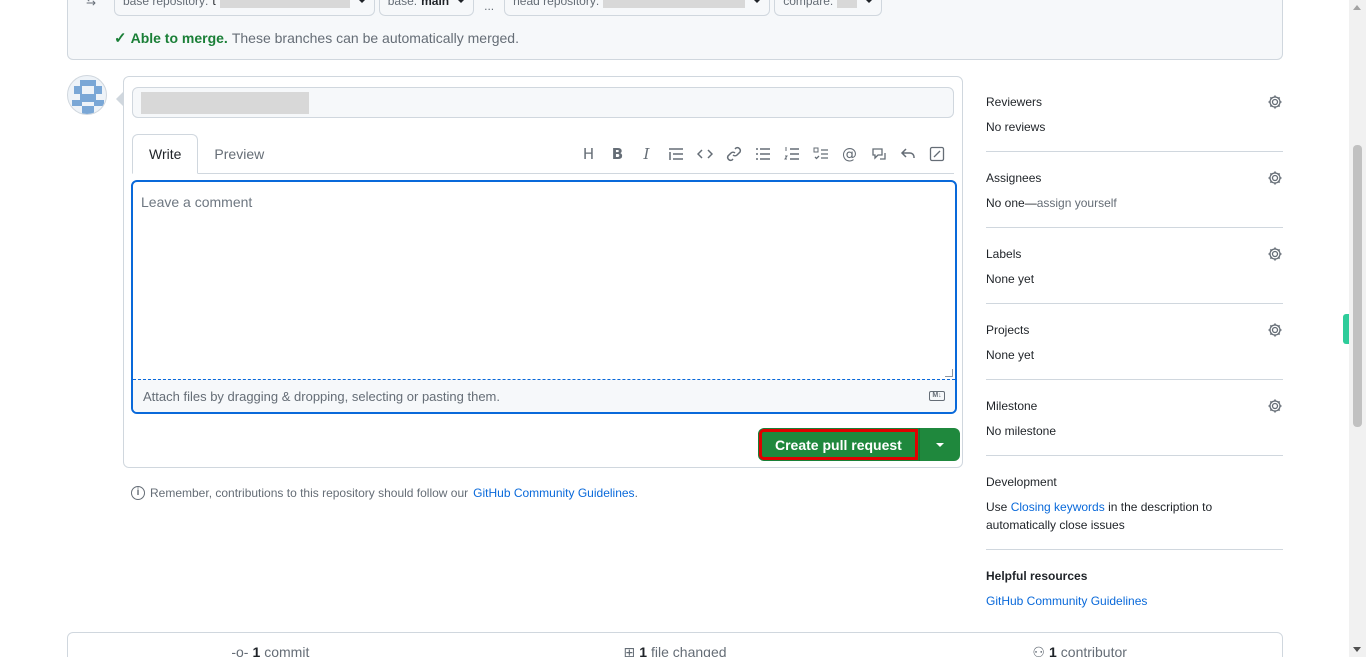  I want to click on milestone-value: No milestone, so click(1021, 431).